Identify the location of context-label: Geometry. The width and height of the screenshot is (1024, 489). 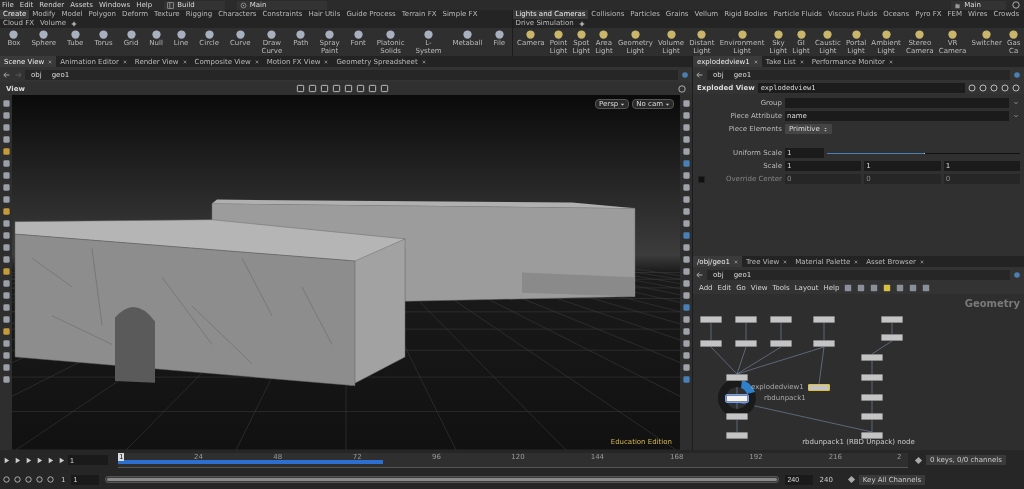
(992, 303).